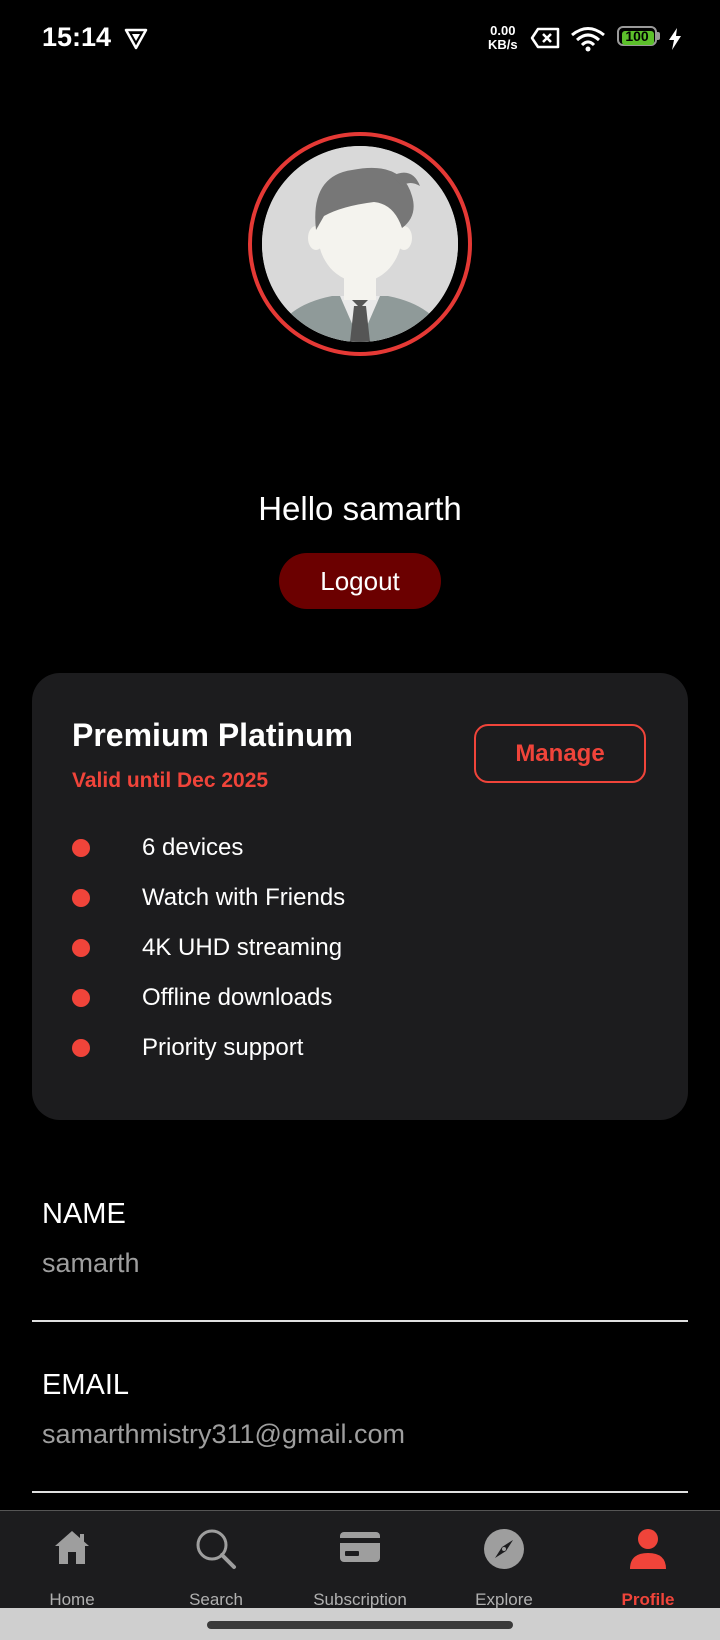 The width and height of the screenshot is (720, 1640). I want to click on plan-feature-item: 6 devices, so click(352, 858).